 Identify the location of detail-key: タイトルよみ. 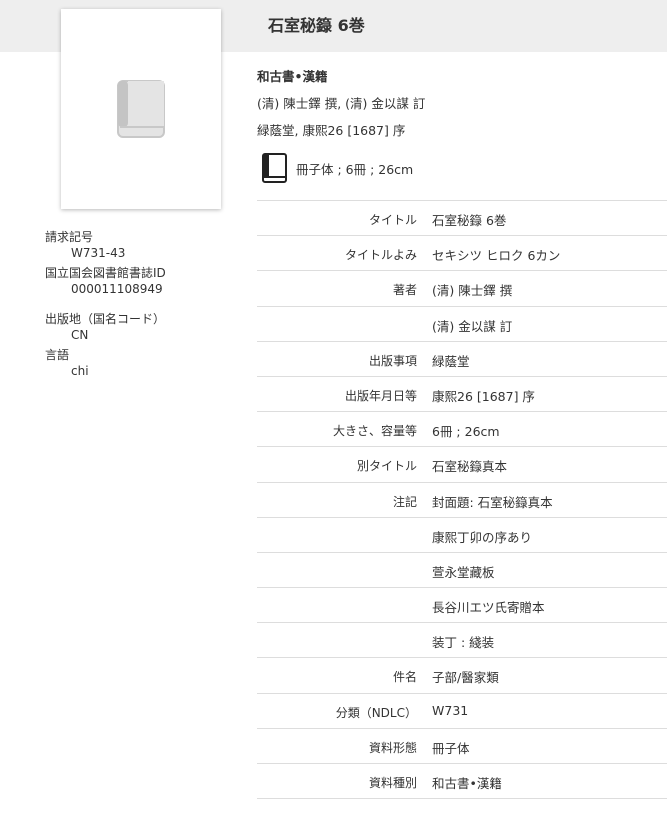
(380, 255).